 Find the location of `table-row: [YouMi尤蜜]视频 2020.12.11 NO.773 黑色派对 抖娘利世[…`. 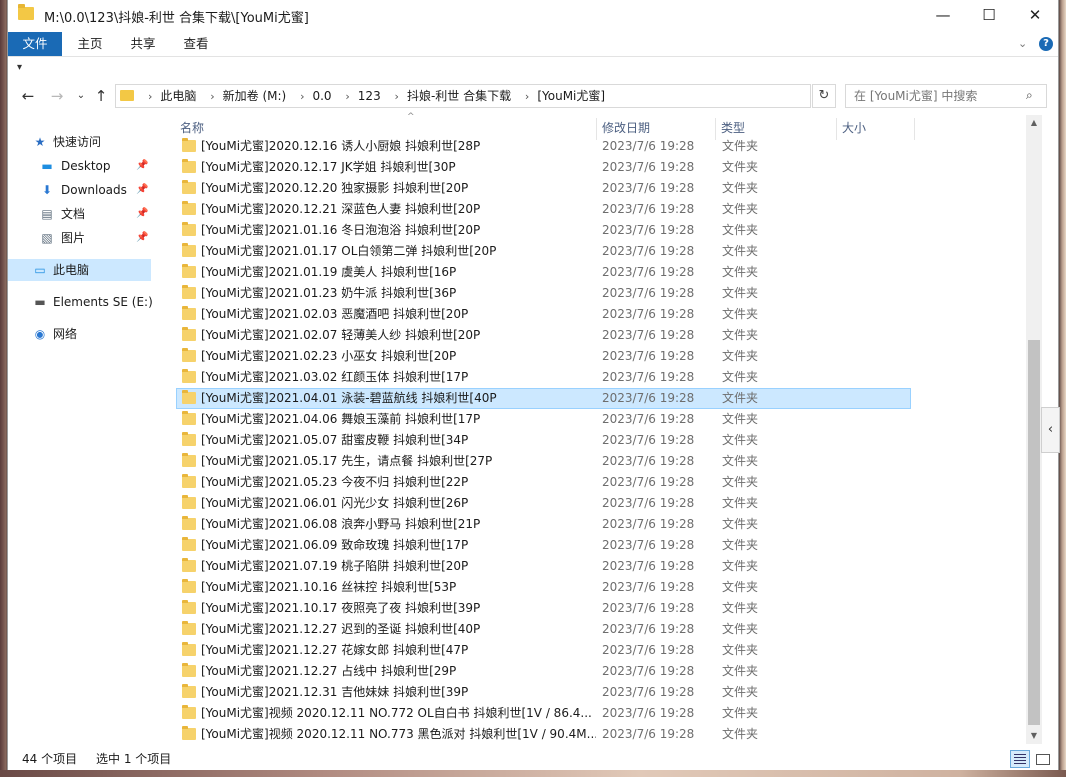

table-row: [YouMi尤蜜]视频 2020.12.11 NO.773 黑色派对 抖娘利世[… is located at coordinates (543, 734).